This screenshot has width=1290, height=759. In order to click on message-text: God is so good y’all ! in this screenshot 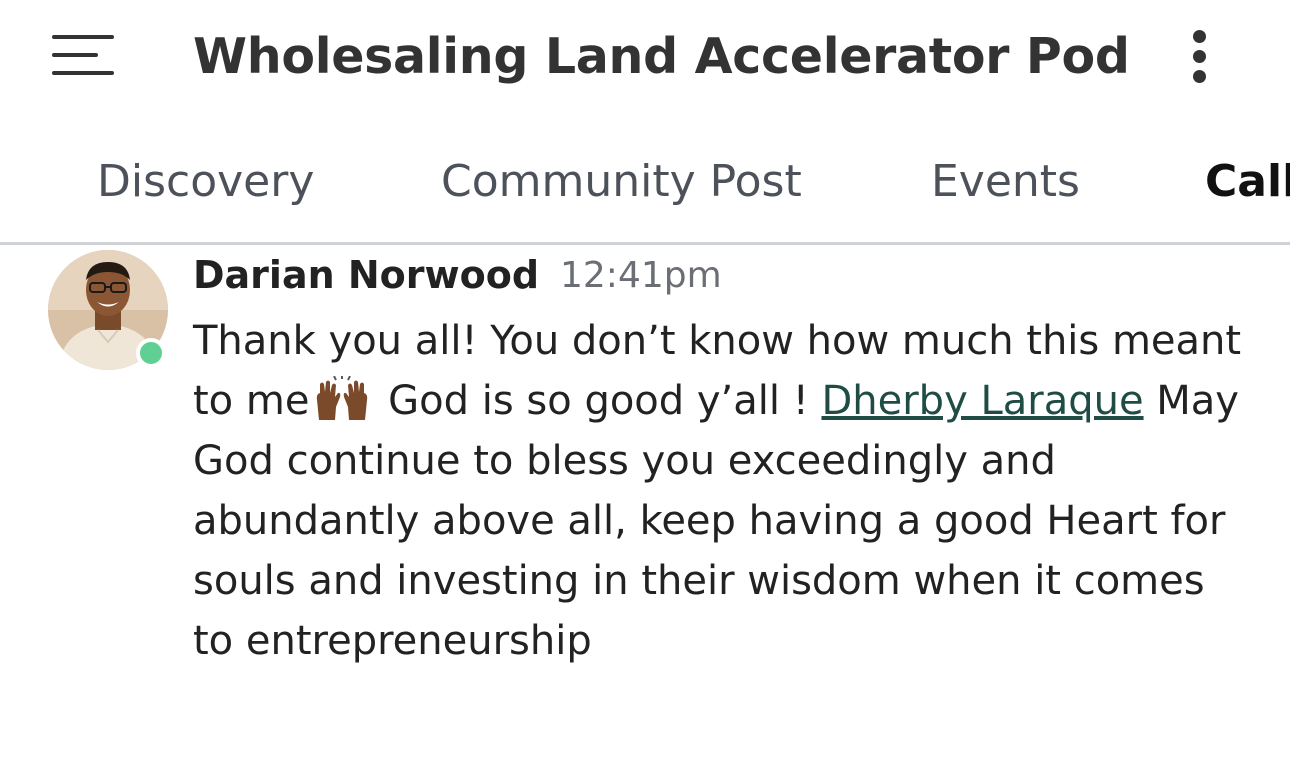, I will do `click(598, 401)`.